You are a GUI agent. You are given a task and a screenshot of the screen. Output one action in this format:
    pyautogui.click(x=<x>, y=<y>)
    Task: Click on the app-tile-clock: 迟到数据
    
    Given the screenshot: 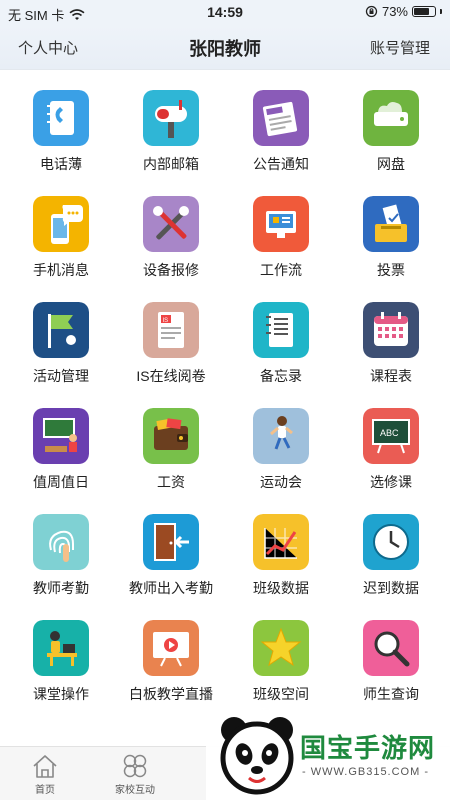 What is the action you would take?
    pyautogui.click(x=391, y=562)
    